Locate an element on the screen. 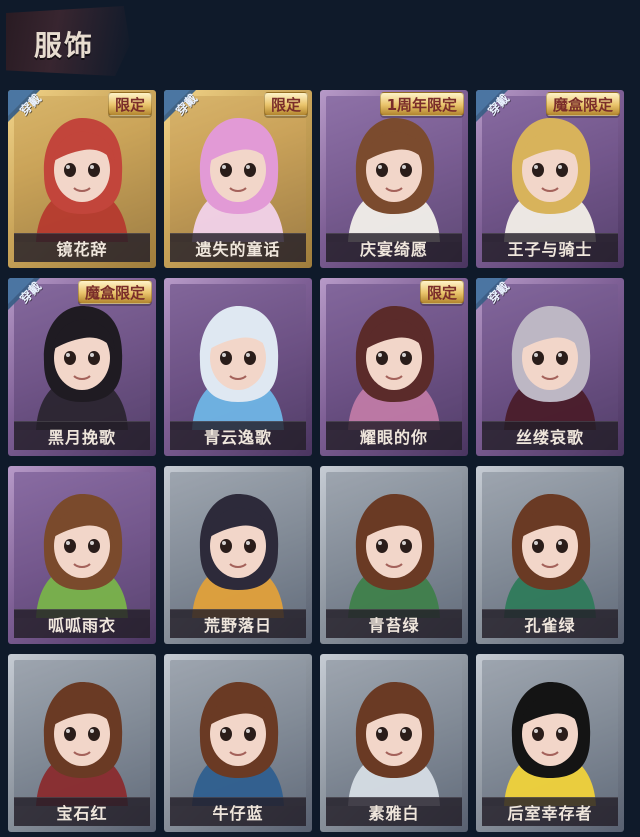 The height and width of the screenshot is (837, 640). costume-name: 素雅白 is located at coordinates (394, 811).